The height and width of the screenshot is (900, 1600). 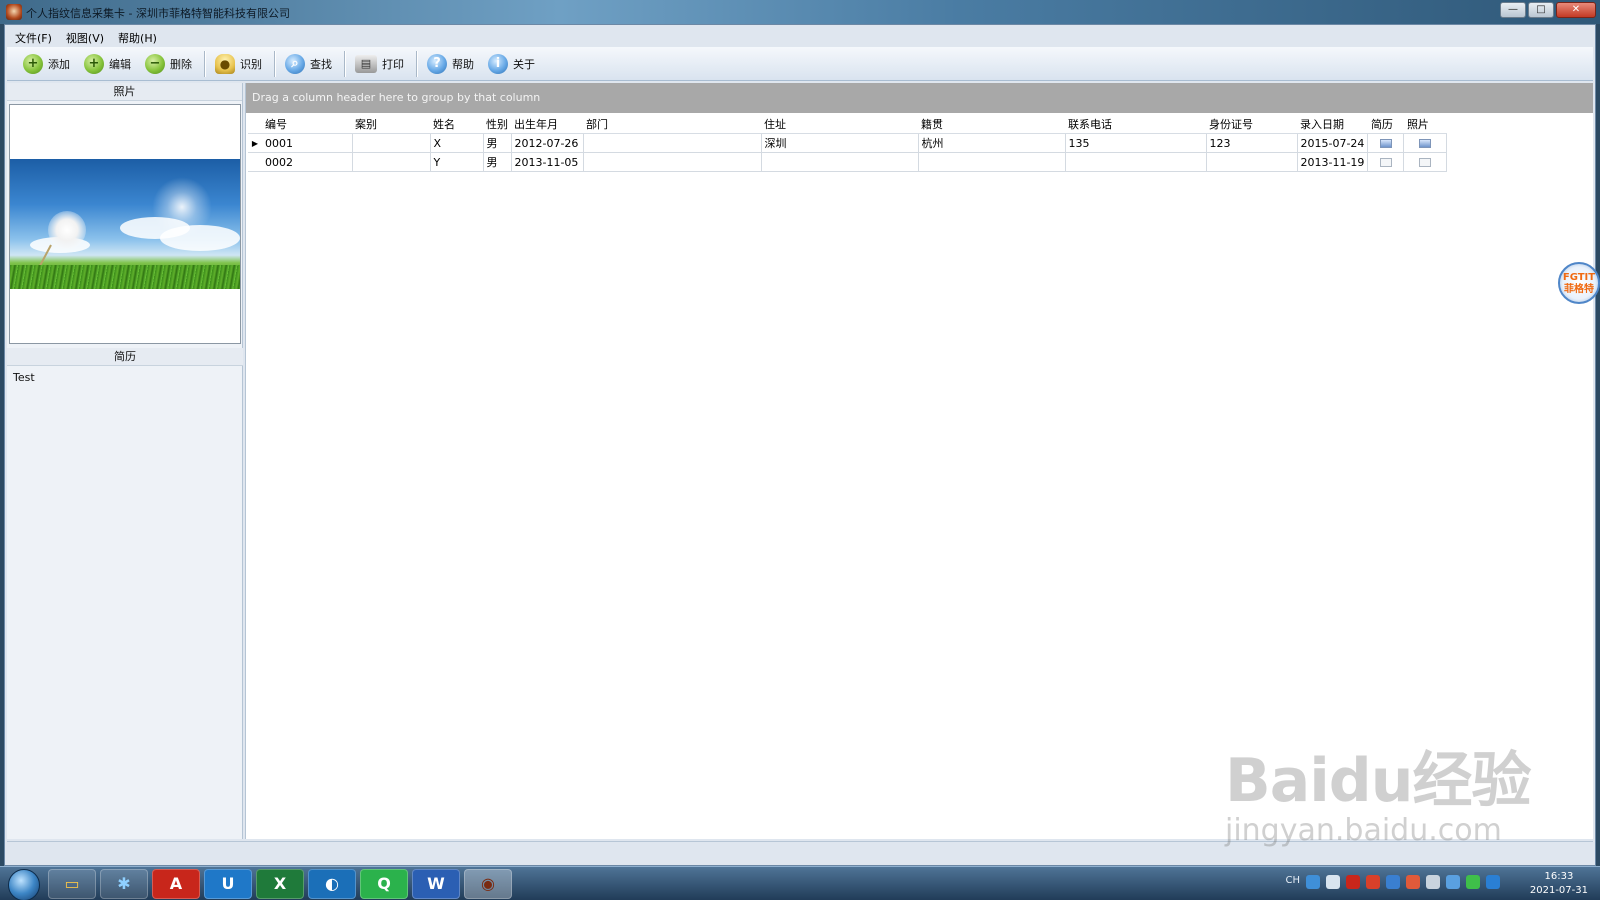 What do you see at coordinates (992, 143) in the screenshot?
I see `cell-native: 杭州` at bounding box center [992, 143].